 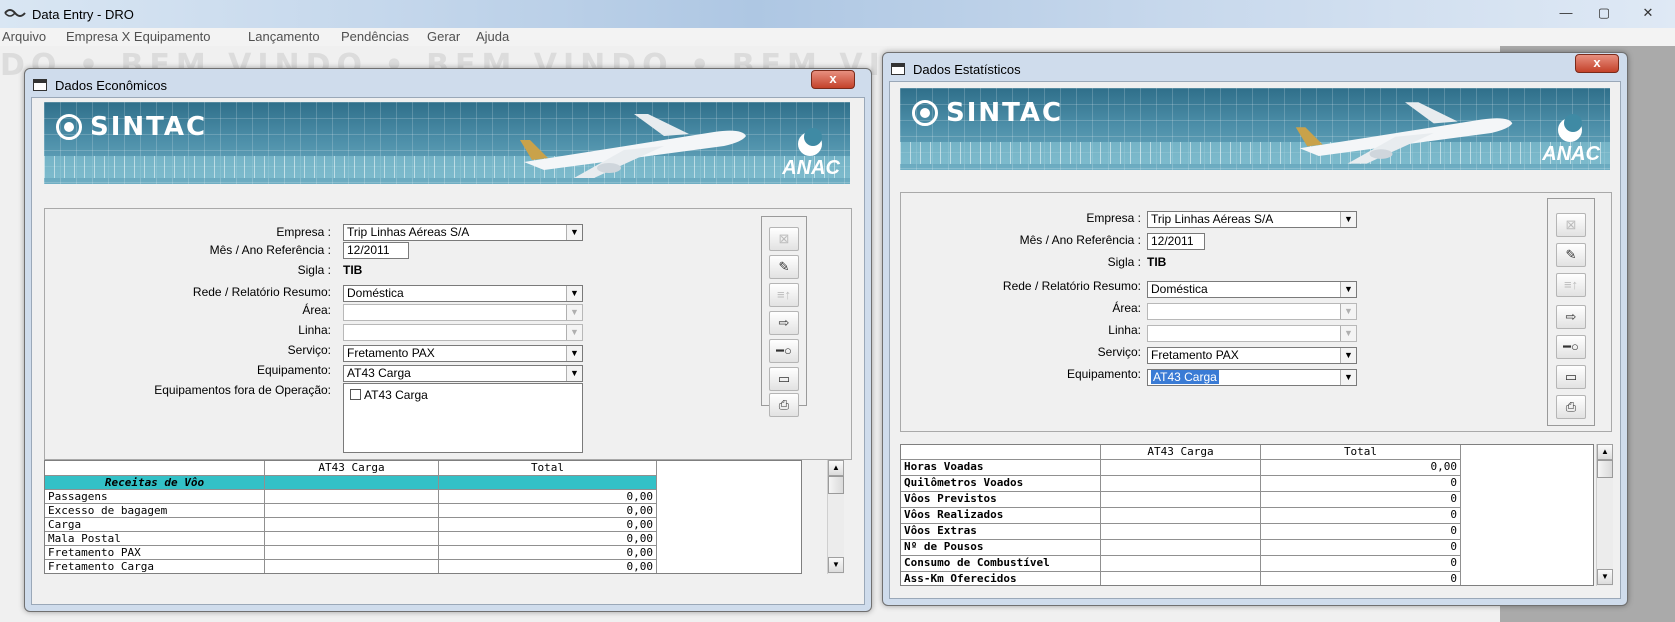 I want to click on area-label: Área:, so click(x=1126, y=308).